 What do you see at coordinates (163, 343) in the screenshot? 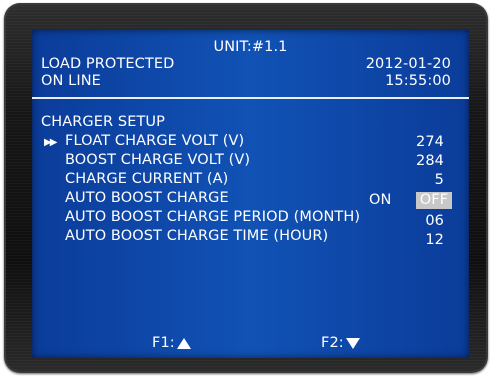
I see `f1-label: F1:` at bounding box center [163, 343].